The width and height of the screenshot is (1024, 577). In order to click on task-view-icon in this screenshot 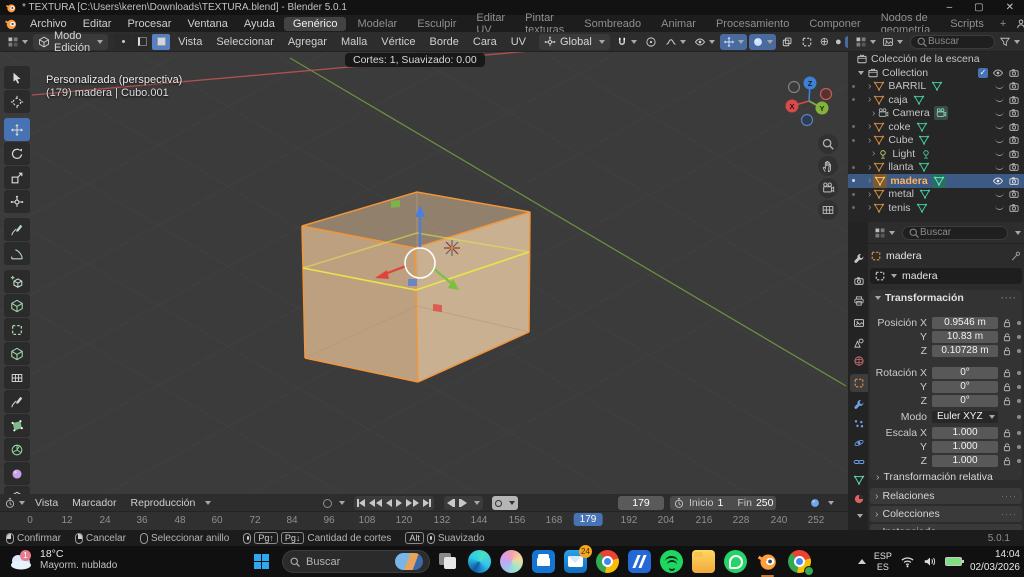, I will do `click(447, 561)`.